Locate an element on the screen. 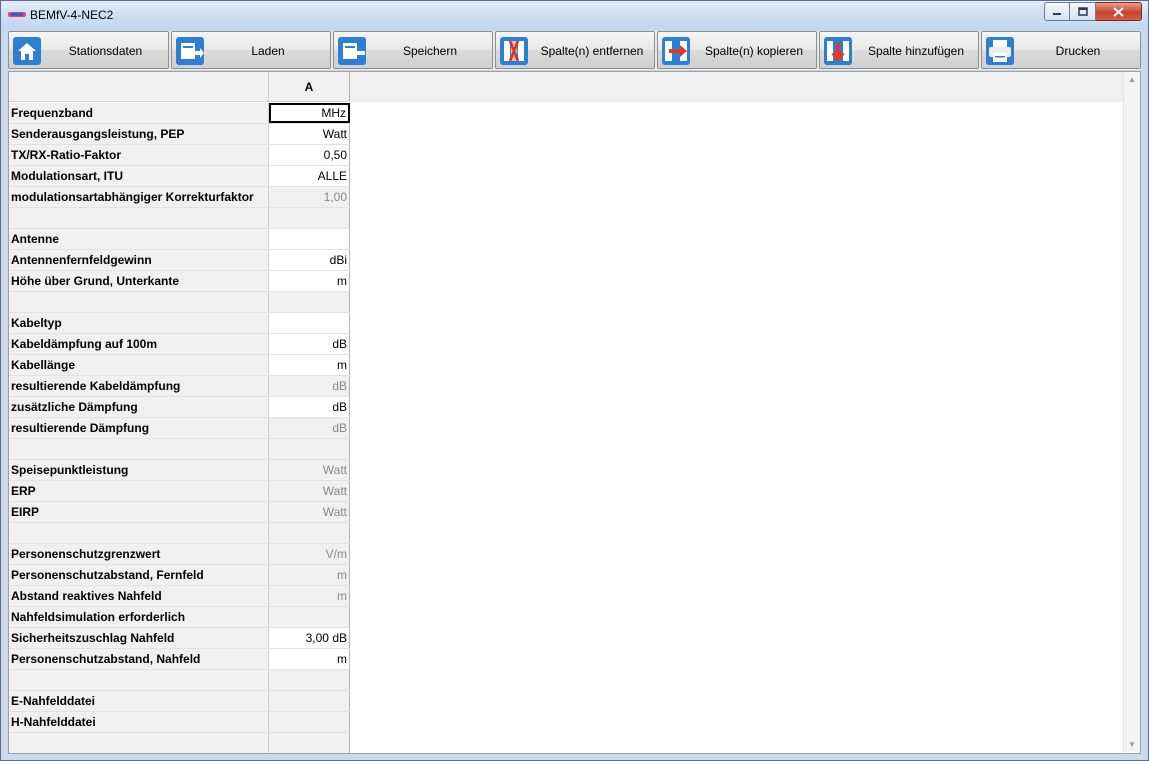 This screenshot has width=1149, height=761. row-label: Höhe über Grund, Unterkante is located at coordinates (139, 281).